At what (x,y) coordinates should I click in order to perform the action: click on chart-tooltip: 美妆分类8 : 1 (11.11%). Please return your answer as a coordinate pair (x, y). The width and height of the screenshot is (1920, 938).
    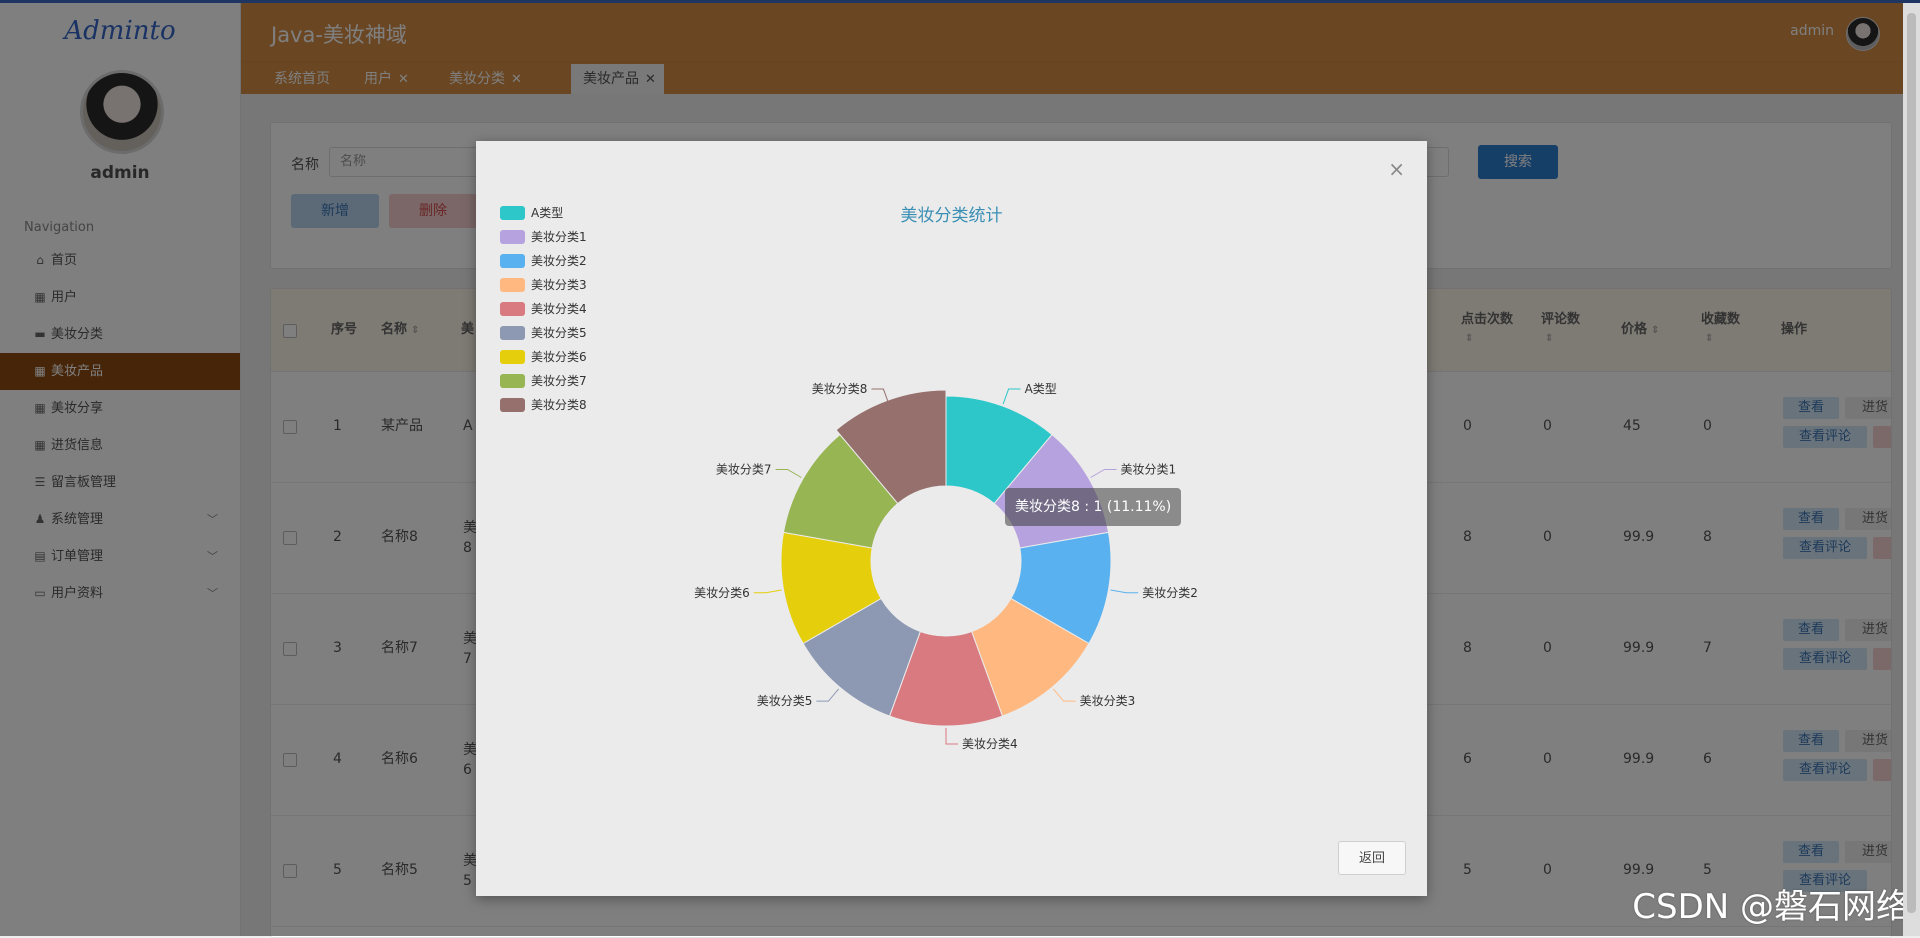
    Looking at the image, I should click on (1093, 507).